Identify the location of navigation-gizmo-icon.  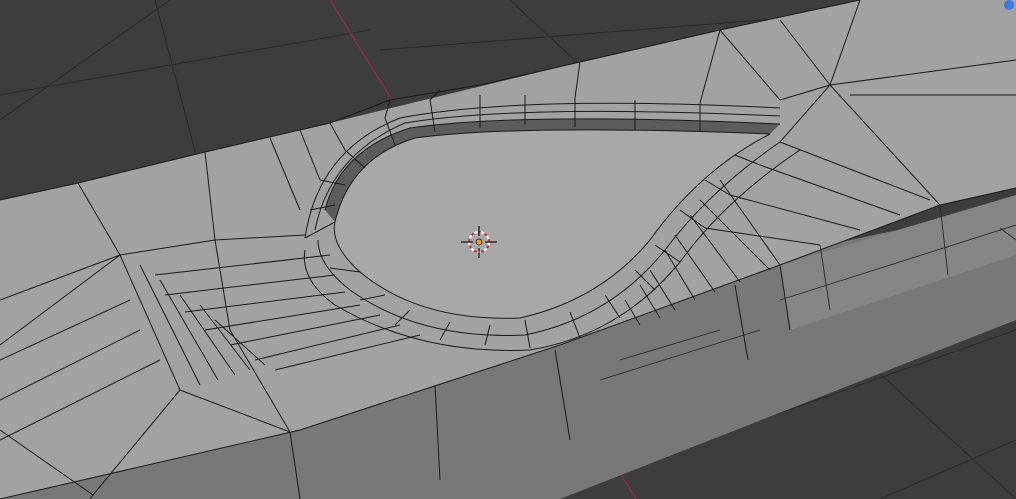
(1009, 5).